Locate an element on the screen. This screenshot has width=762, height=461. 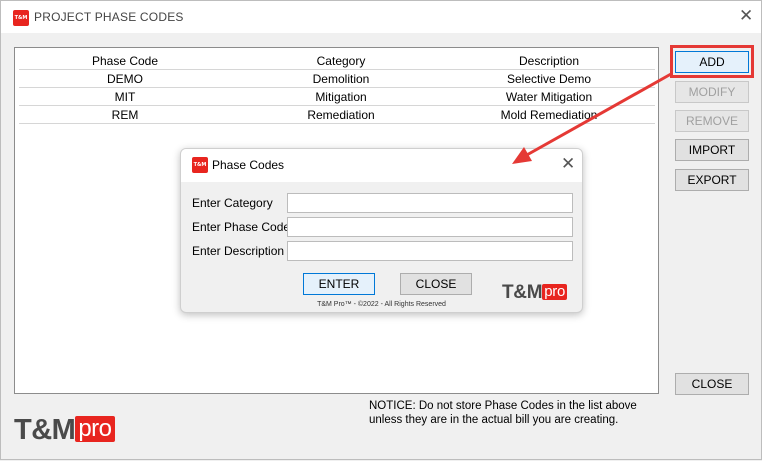
table-row: DEMO Demolition Selective Demo is located at coordinates (337, 79).